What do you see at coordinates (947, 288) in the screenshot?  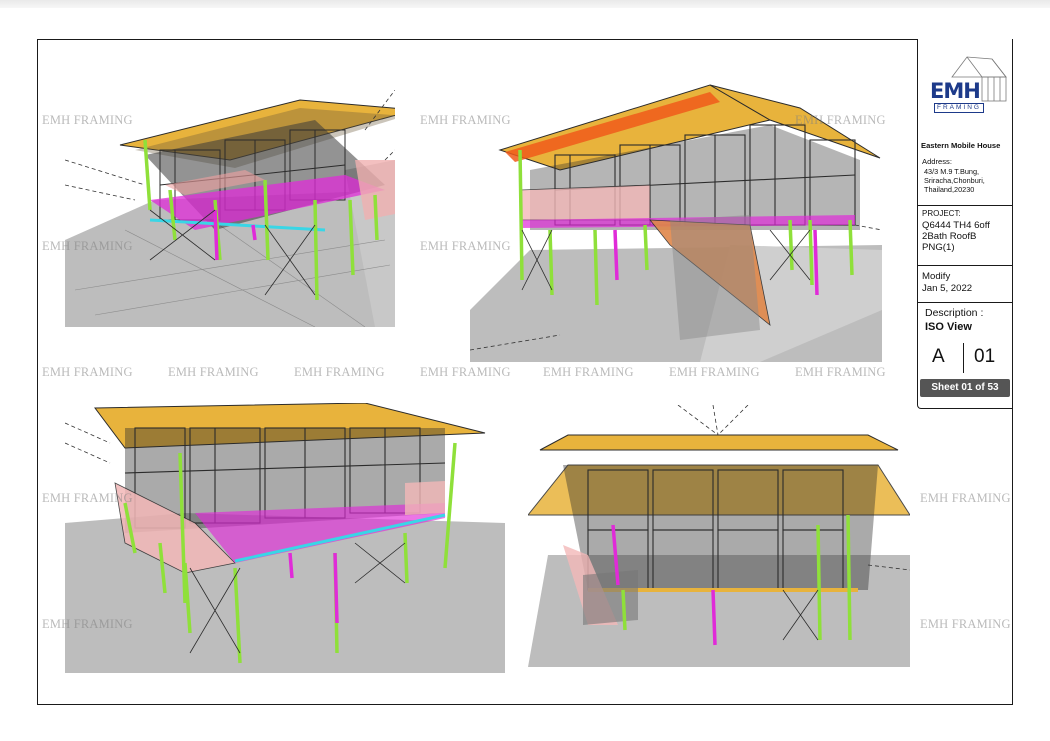 I see `modify-date: Jan 5, 2022` at bounding box center [947, 288].